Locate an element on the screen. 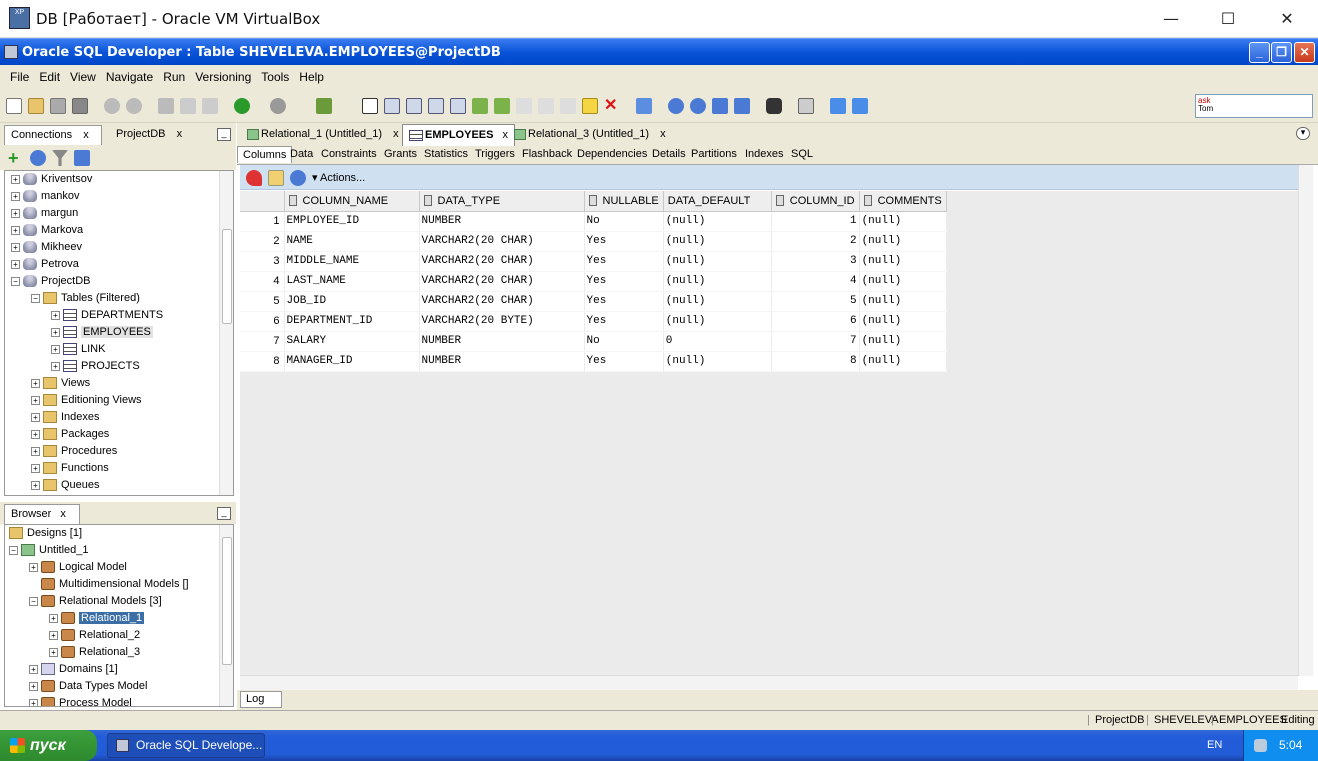 The height and width of the screenshot is (761, 1318). tab-projectdb: ProjectDB x is located at coordinates (155, 135).